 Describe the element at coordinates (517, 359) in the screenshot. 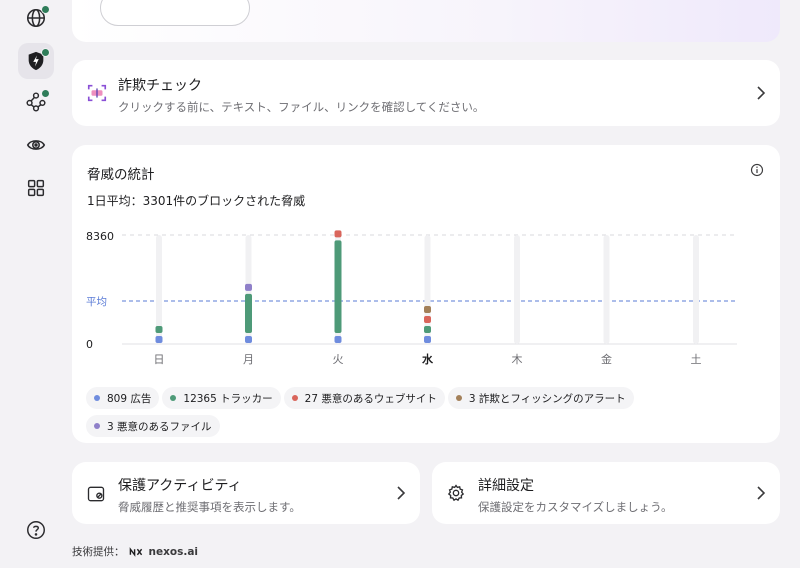

I see `x-tick-label: 木` at that location.